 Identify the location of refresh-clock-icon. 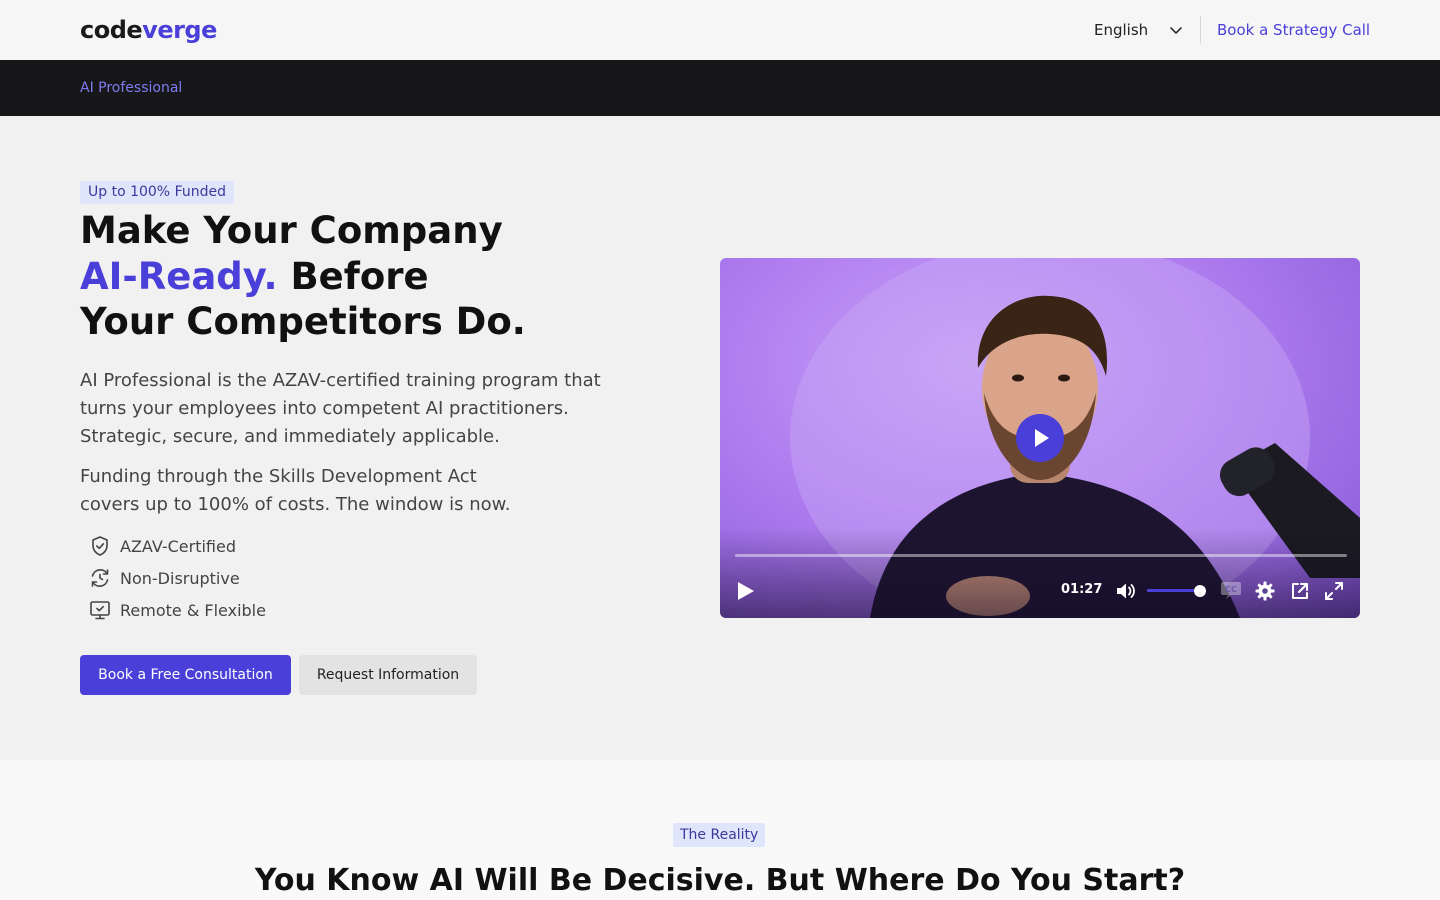
(100, 578).